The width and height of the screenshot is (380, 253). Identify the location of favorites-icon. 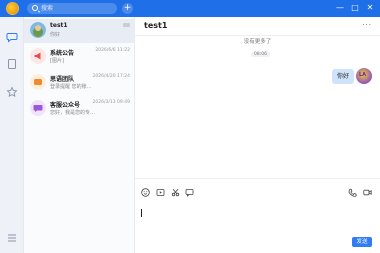
(12, 90).